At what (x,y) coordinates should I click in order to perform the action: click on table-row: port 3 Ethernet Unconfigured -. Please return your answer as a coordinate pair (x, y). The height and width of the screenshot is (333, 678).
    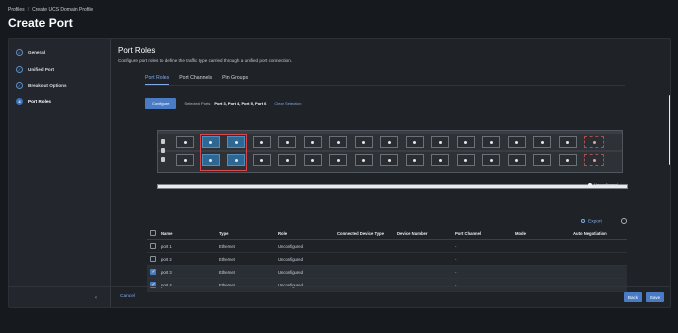
    Looking at the image, I should click on (387, 272).